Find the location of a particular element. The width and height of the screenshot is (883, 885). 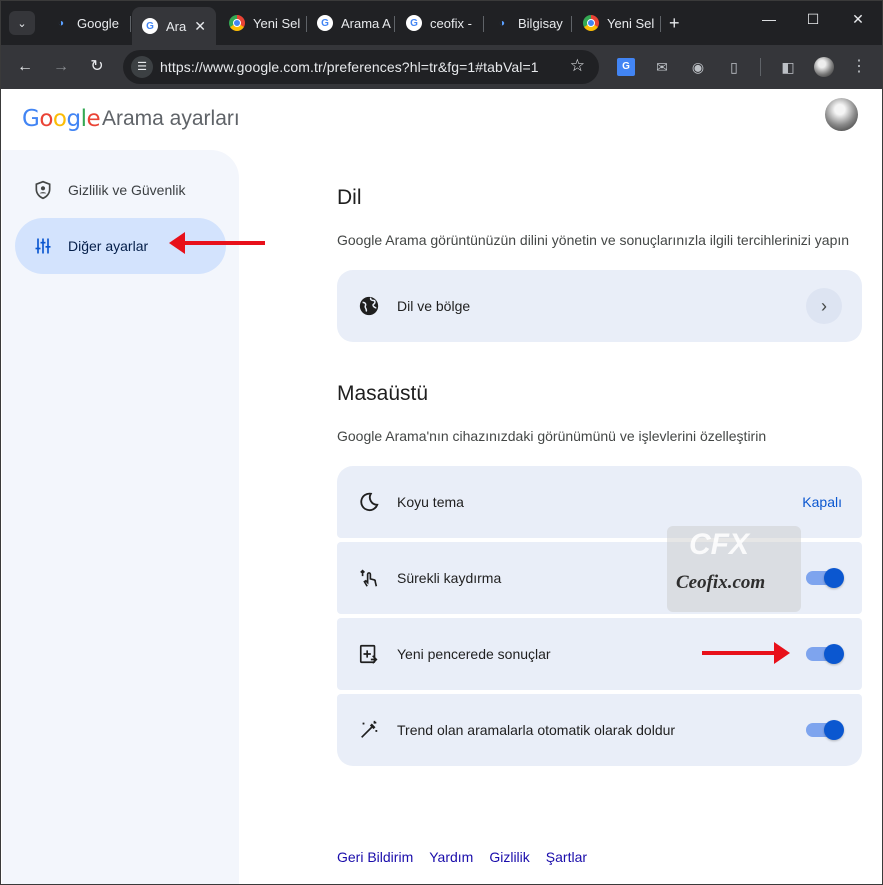

ceofix-watermark: CFX Ceofix.com is located at coordinates (734, 569).